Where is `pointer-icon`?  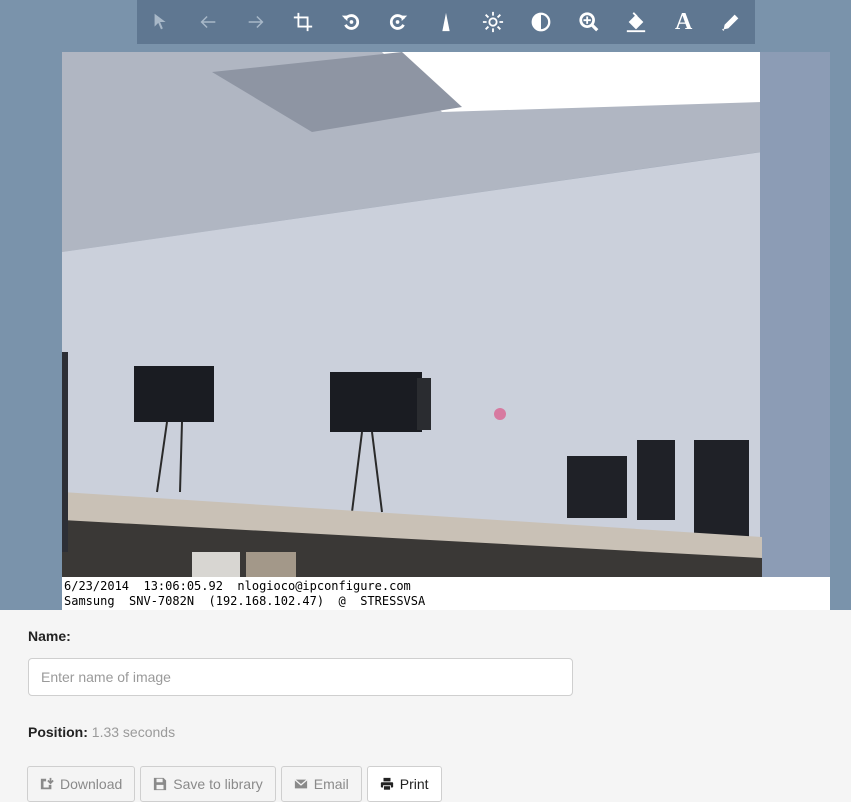 pointer-icon is located at coordinates (161, 22).